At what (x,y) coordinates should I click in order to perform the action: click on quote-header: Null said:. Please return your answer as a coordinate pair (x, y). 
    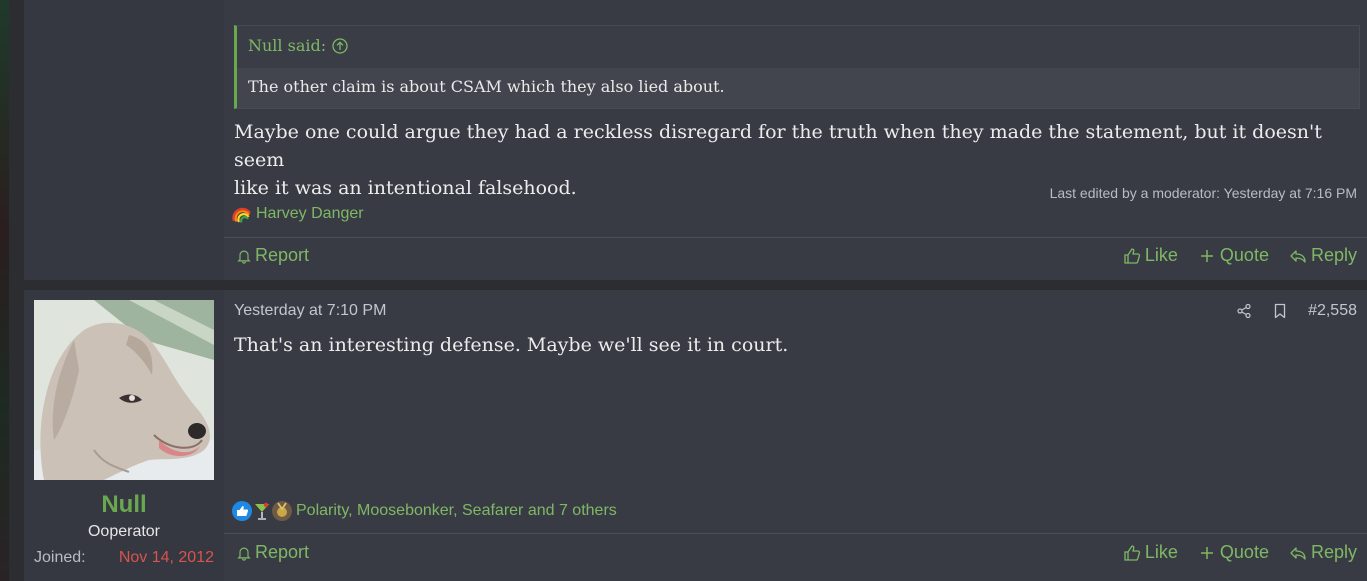
    Looking at the image, I should click on (298, 45).